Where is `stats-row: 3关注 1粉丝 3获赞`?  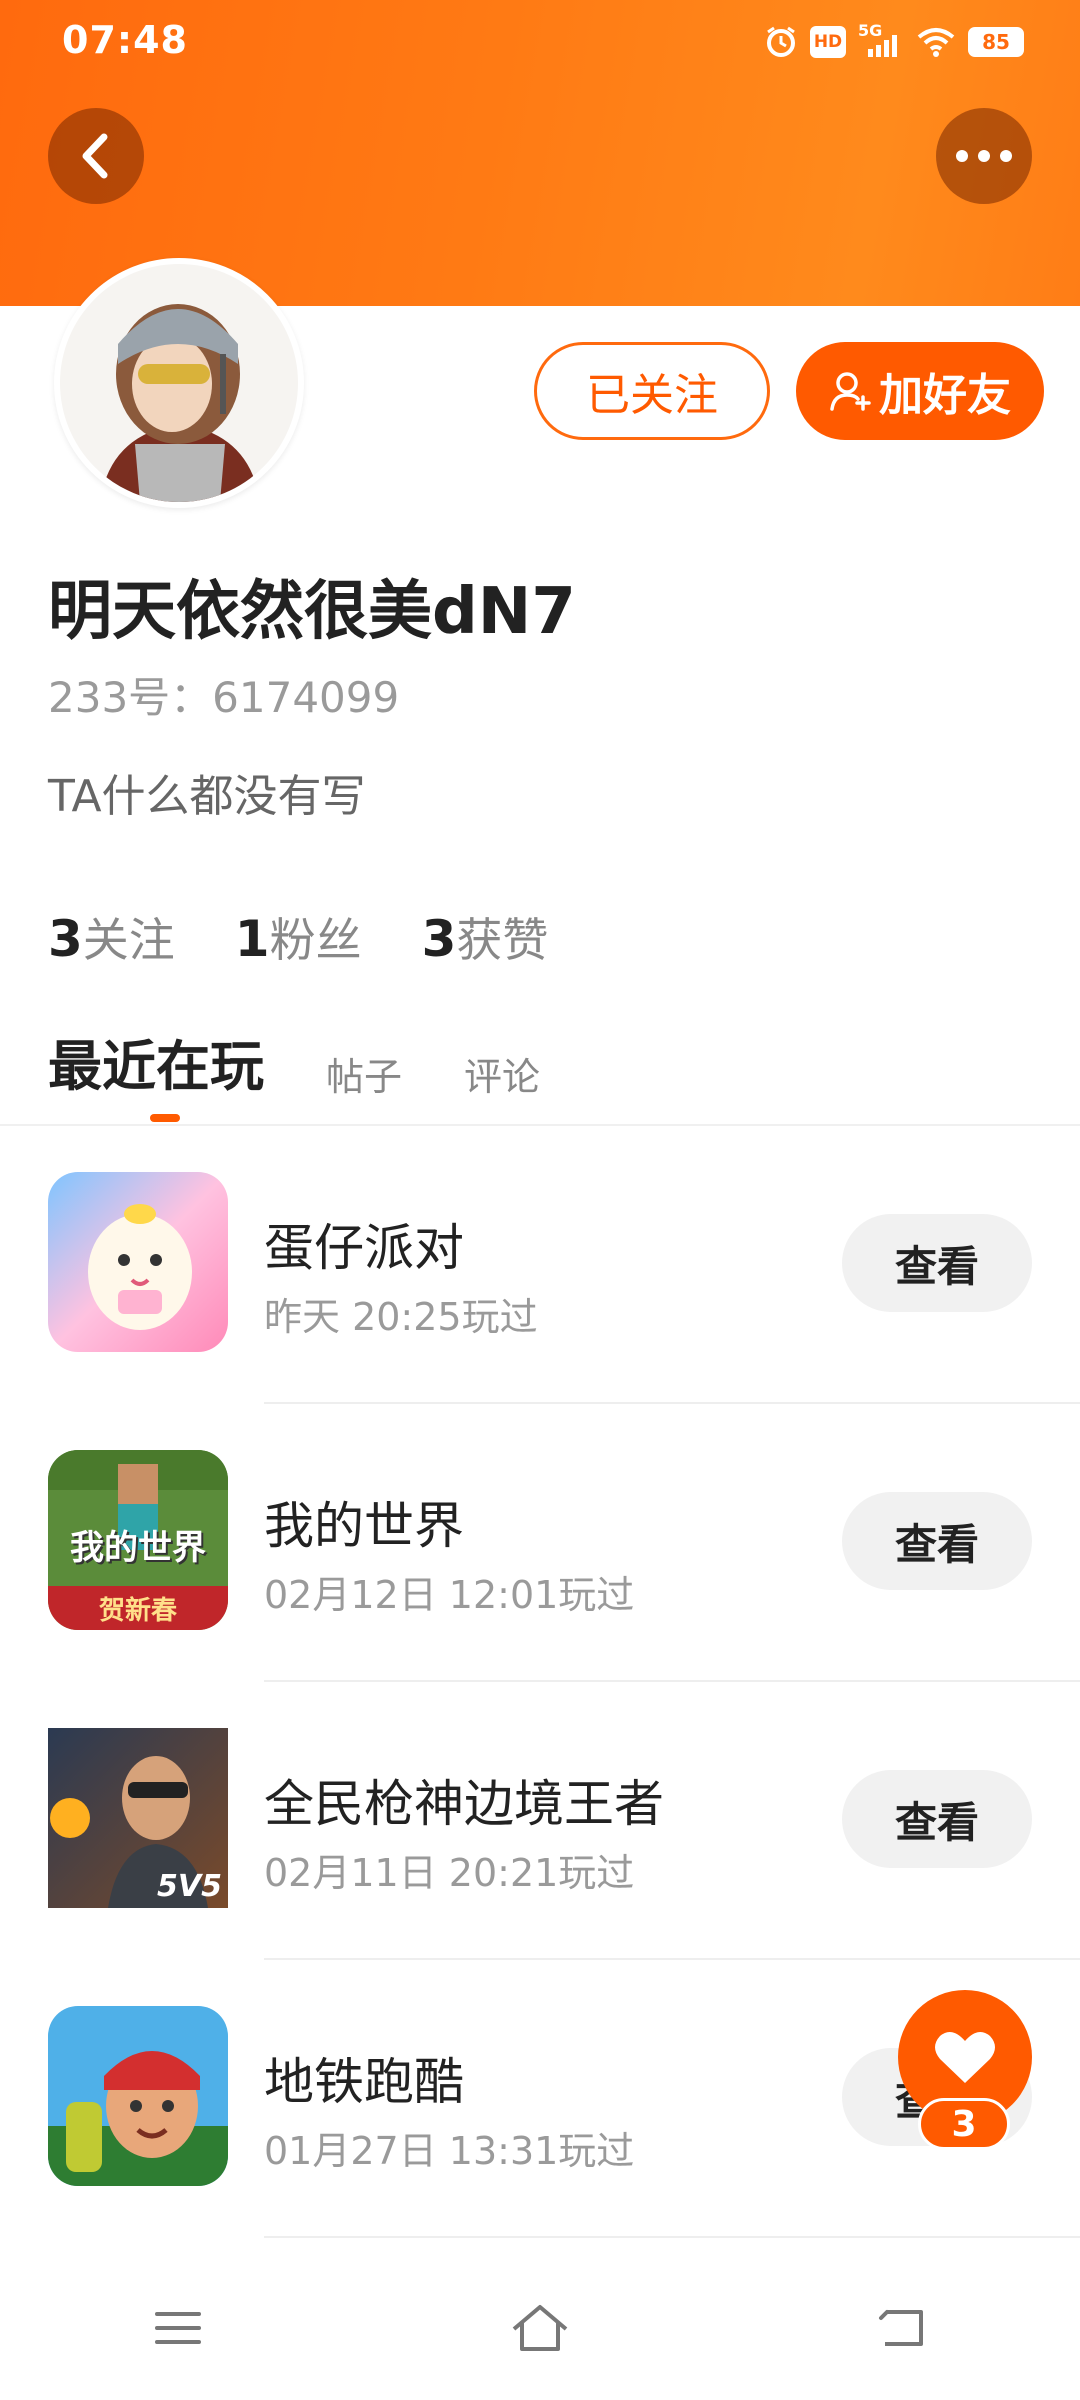
stats-row: 3关注 1粉丝 3获赞 is located at coordinates (298, 937).